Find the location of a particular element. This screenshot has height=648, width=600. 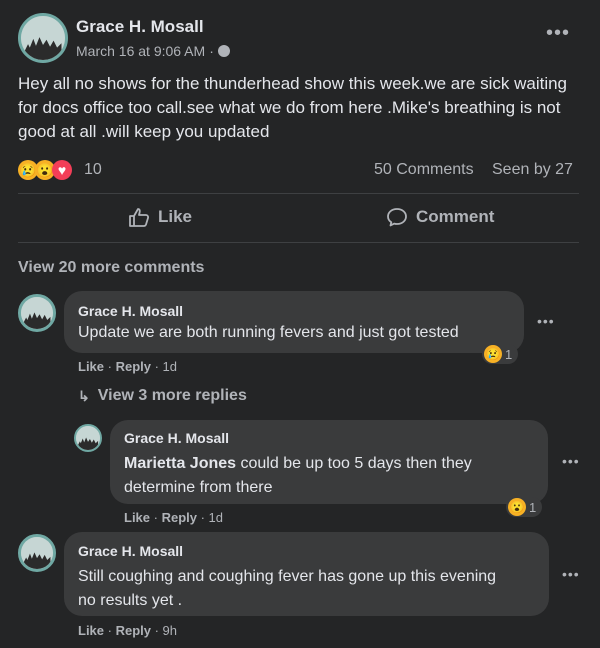

thumbs-up-icon is located at coordinates (139, 217).